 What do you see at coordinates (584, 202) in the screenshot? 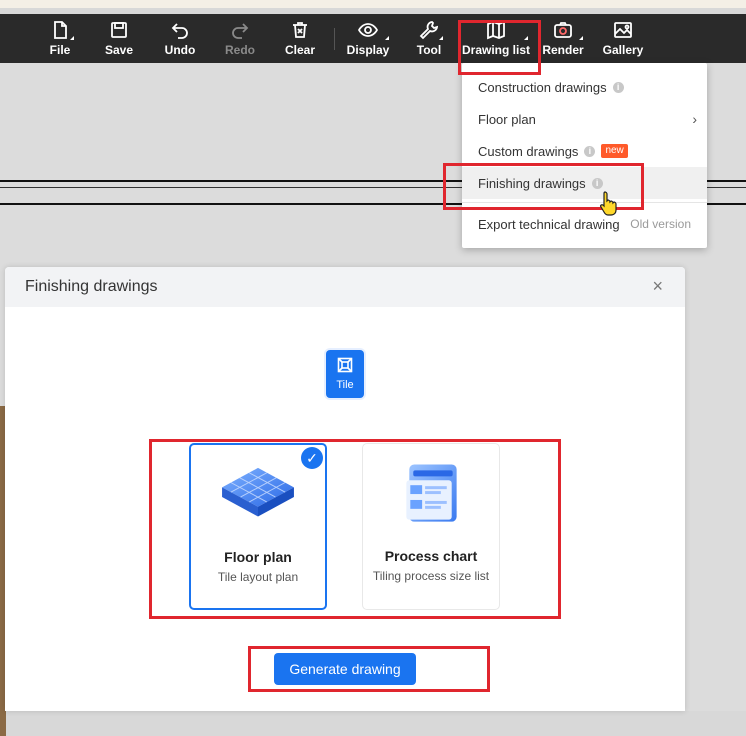
I see `menu-divider` at bounding box center [584, 202].